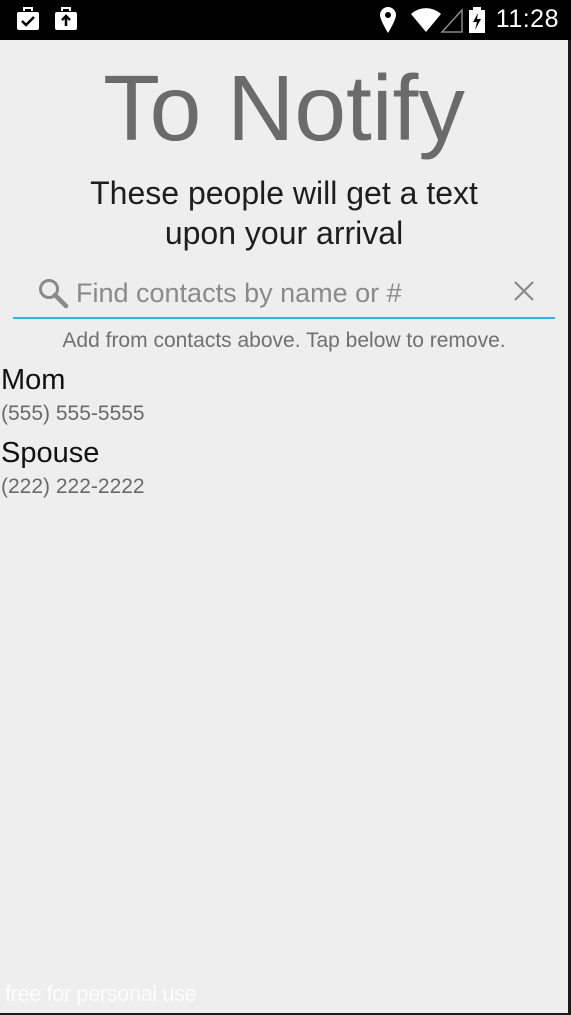 This screenshot has height=1015, width=571. I want to click on contact-list: Mom (555) 555-5555 Spouse (222) 222-2222, so click(282, 436).